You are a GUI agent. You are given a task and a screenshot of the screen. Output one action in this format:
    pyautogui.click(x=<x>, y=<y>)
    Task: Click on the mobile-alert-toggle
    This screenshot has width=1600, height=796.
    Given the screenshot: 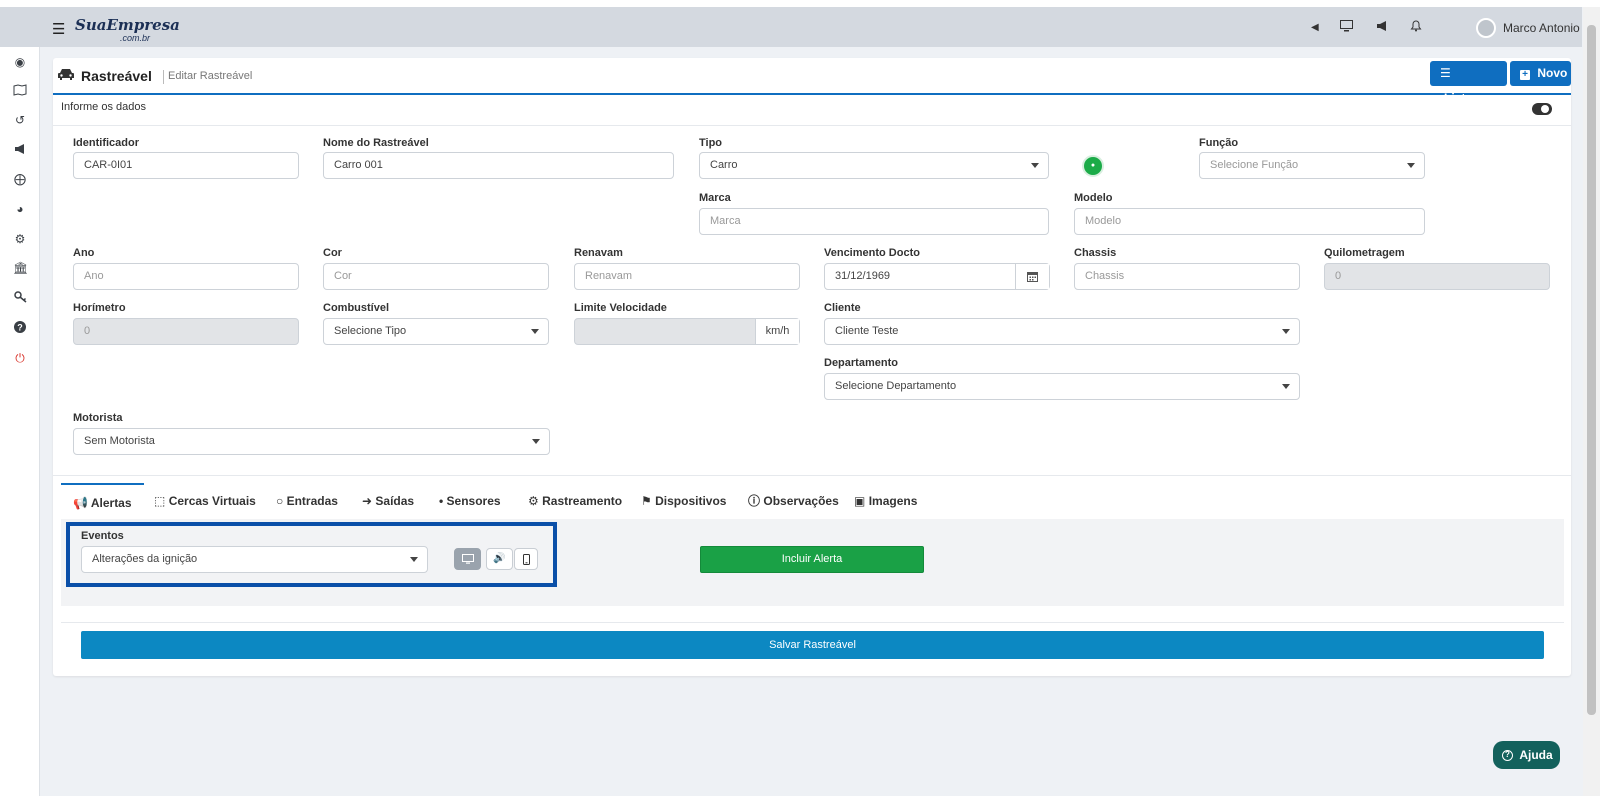 What is the action you would take?
    pyautogui.click(x=526, y=559)
    